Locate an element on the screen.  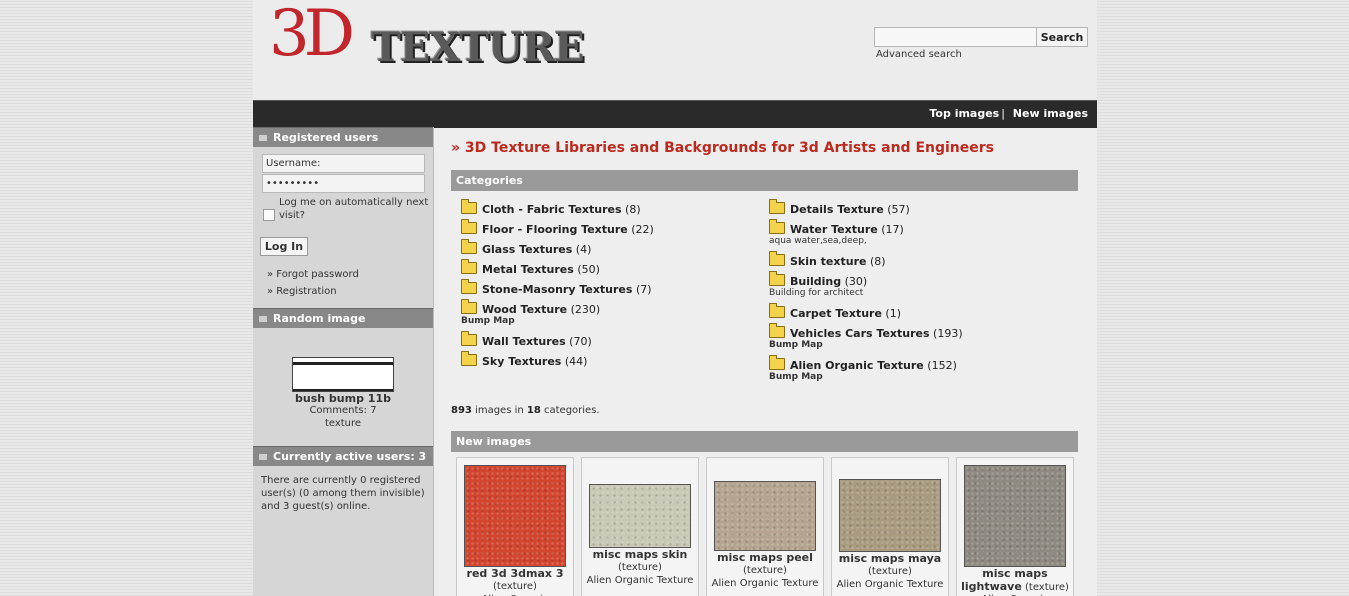
random-image-category: texture is located at coordinates (343, 423).